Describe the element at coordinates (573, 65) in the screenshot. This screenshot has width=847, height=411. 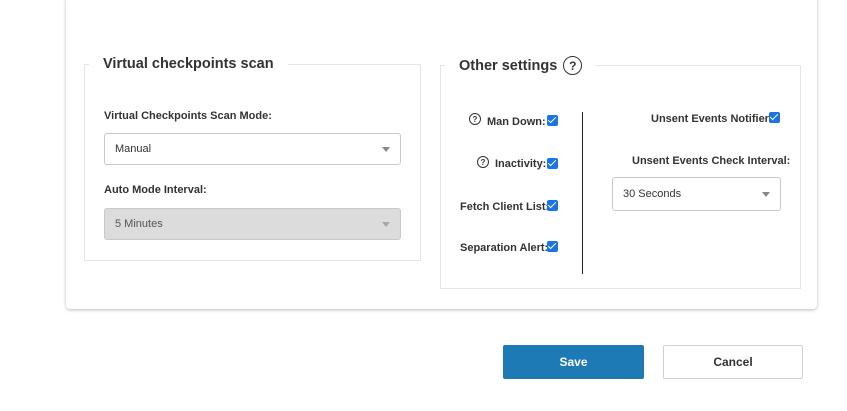
I see `help-icon: ?` at that location.